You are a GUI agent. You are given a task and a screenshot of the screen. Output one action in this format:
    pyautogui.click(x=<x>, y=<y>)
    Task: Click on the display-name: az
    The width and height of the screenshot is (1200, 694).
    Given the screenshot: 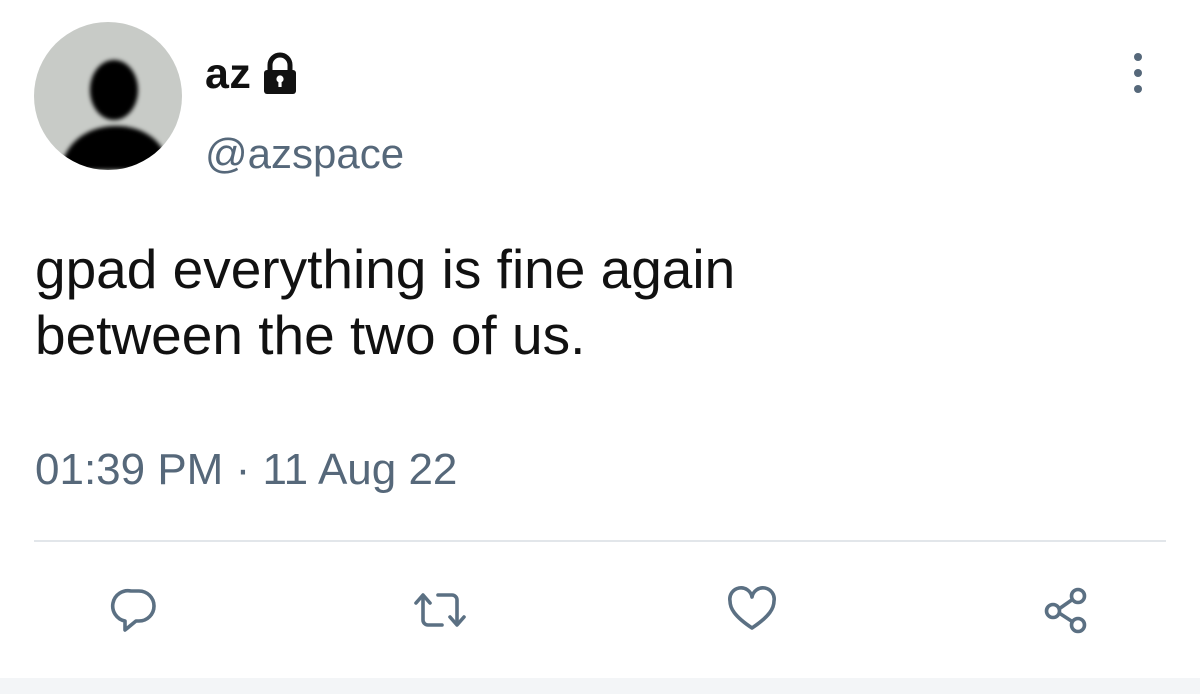 What is the action you would take?
    pyautogui.click(x=228, y=74)
    